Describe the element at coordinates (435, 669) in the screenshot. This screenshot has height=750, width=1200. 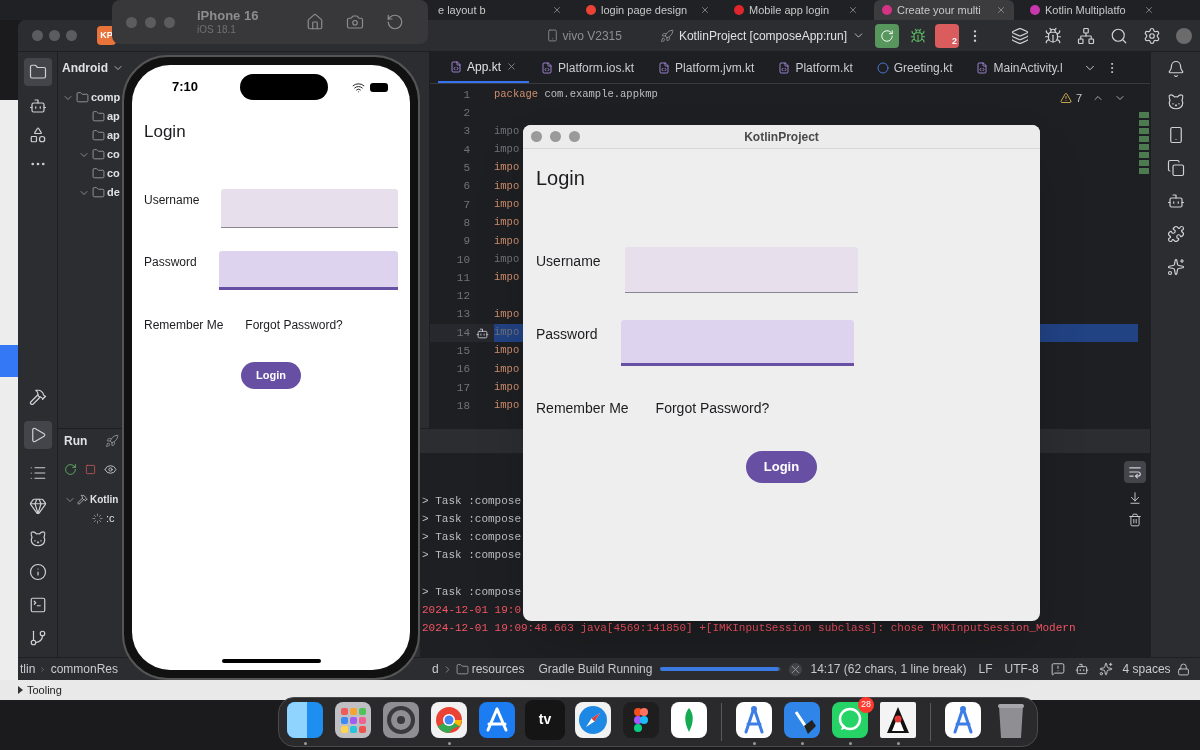
I see `breadcrumb: d` at that location.